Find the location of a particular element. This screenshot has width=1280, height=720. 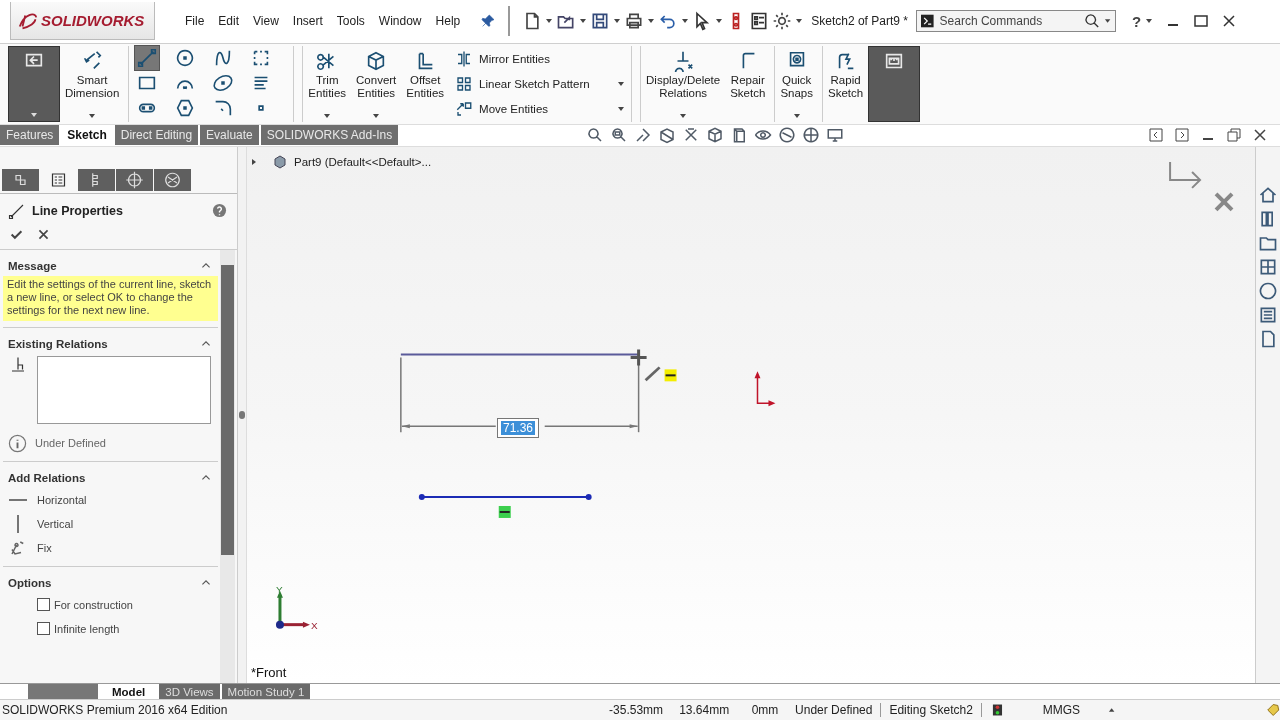

sketch-line is located at coordinates (505, 496).